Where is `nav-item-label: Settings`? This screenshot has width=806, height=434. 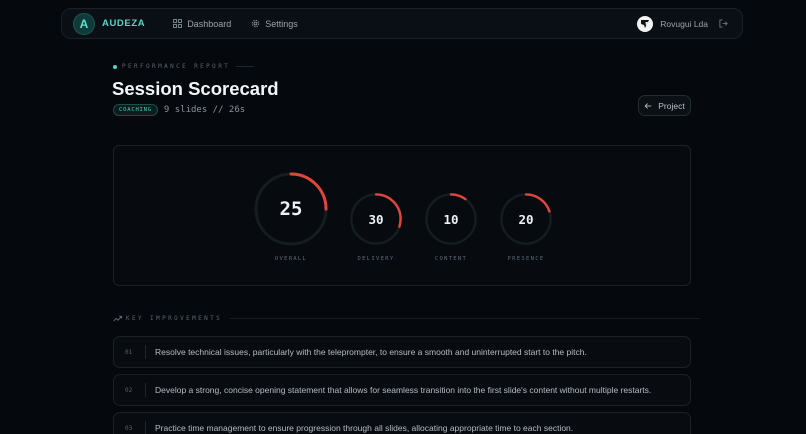
nav-item-label: Settings is located at coordinates (281, 23).